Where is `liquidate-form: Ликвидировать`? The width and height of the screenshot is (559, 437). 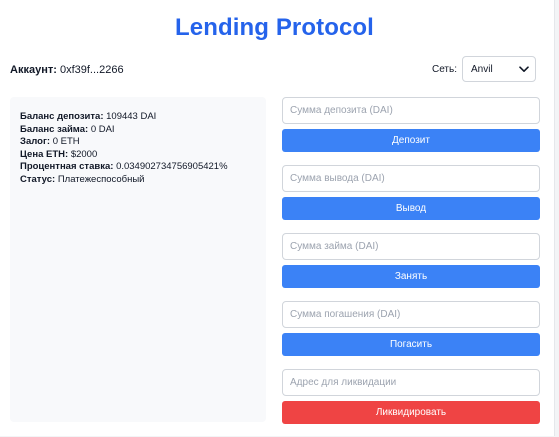
liquidate-form: Ликвидировать is located at coordinates (411, 396).